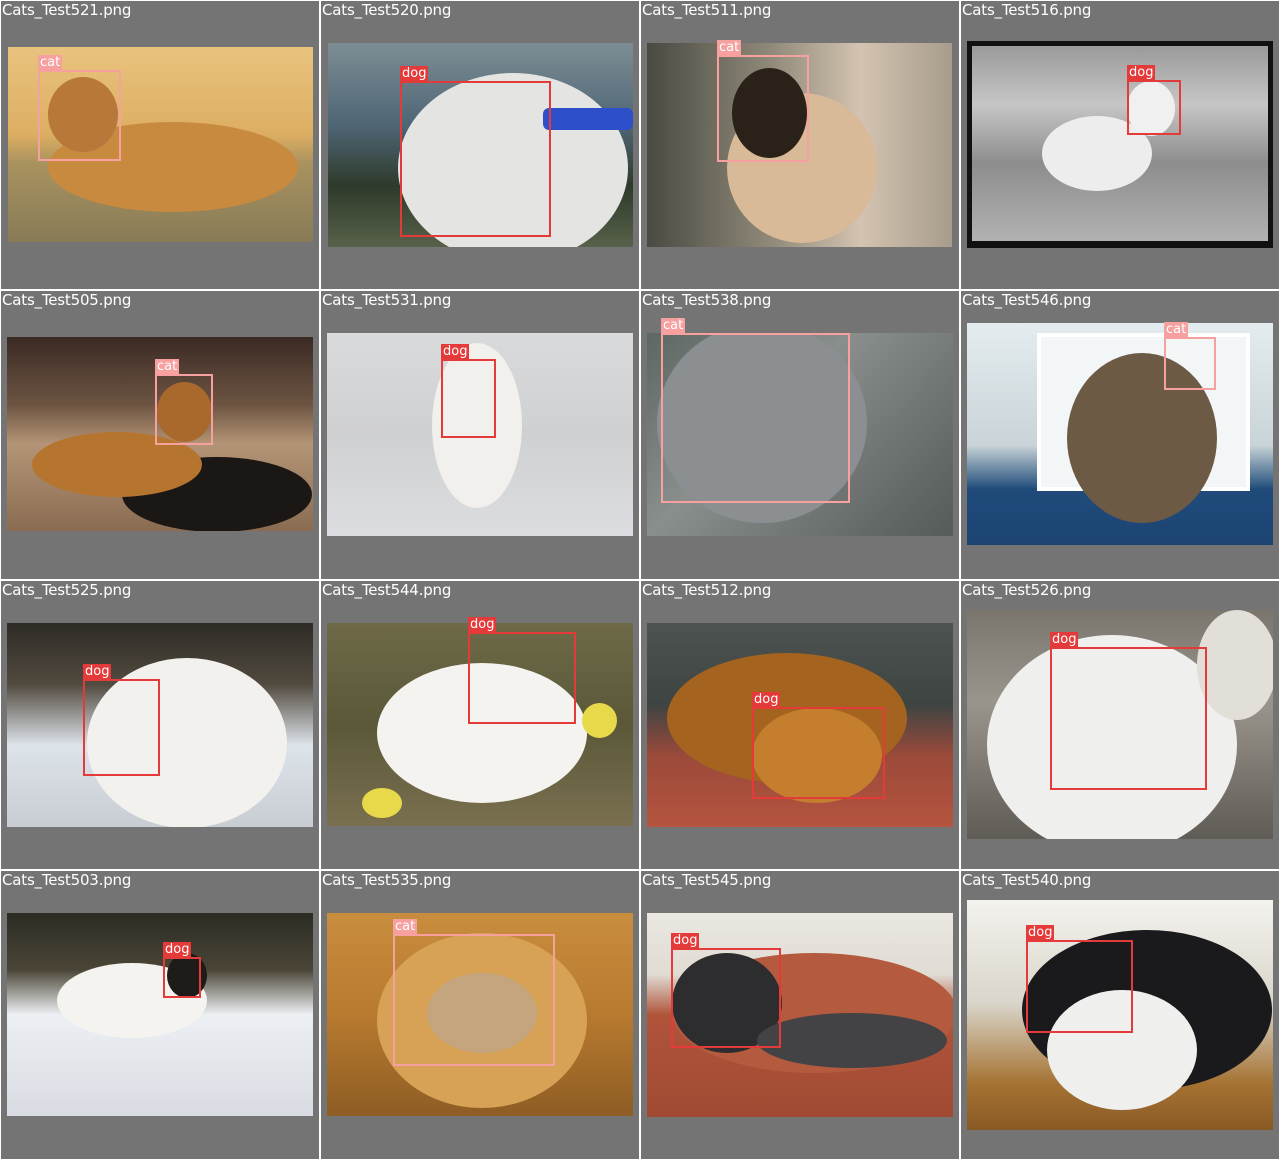  What do you see at coordinates (707, 880) in the screenshot?
I see `tile-filename: Cats_Test545.png` at bounding box center [707, 880].